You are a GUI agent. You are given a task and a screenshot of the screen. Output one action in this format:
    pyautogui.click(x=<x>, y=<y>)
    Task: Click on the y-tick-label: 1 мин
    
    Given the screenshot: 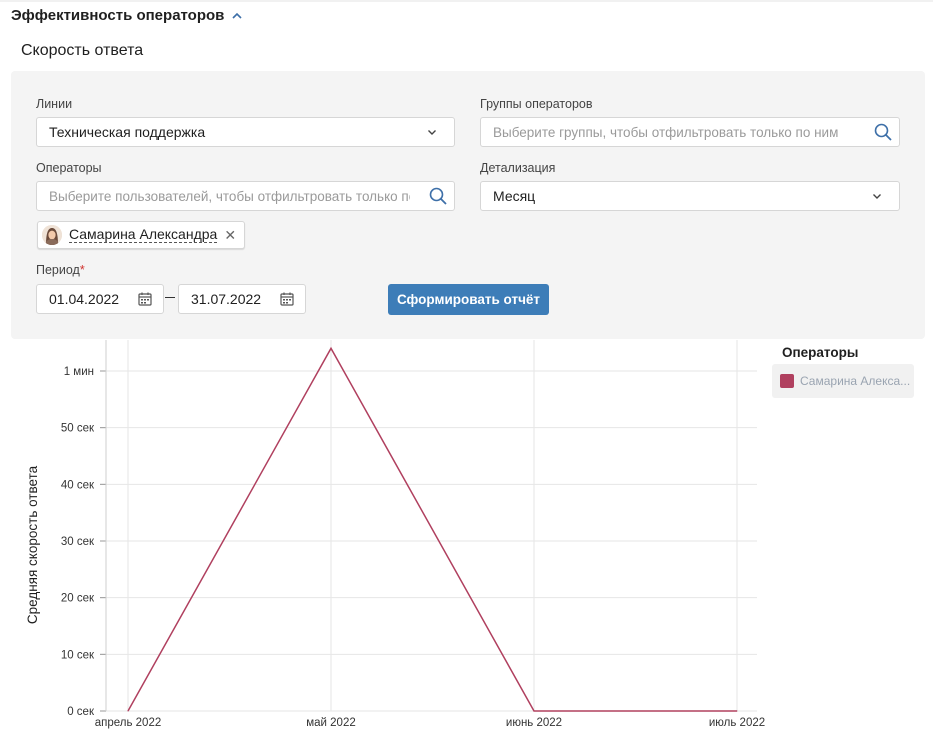 What is the action you would take?
    pyautogui.click(x=79, y=372)
    